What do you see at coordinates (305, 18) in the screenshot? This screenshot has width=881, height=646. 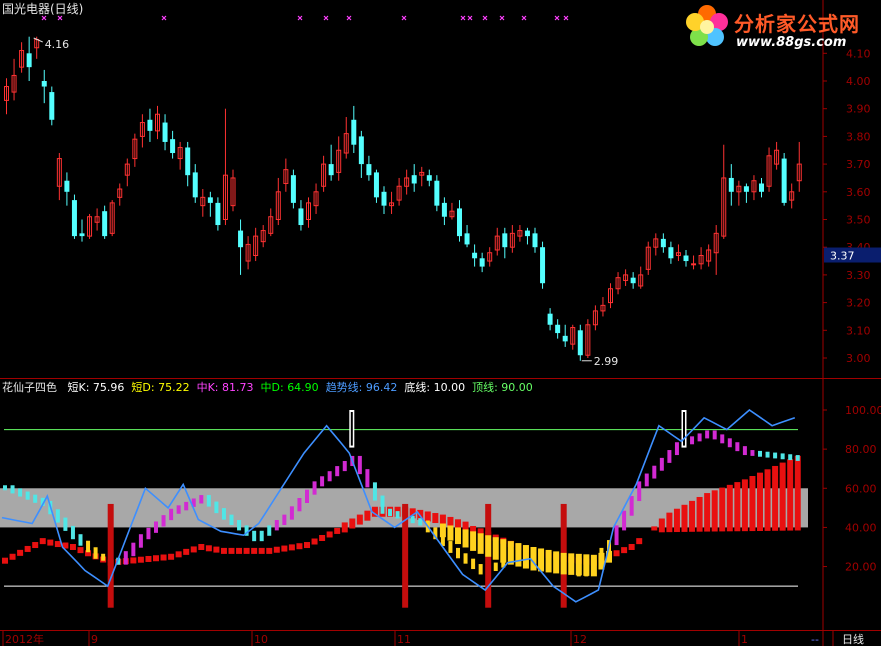 I see `signal-markers` at bounding box center [305, 18].